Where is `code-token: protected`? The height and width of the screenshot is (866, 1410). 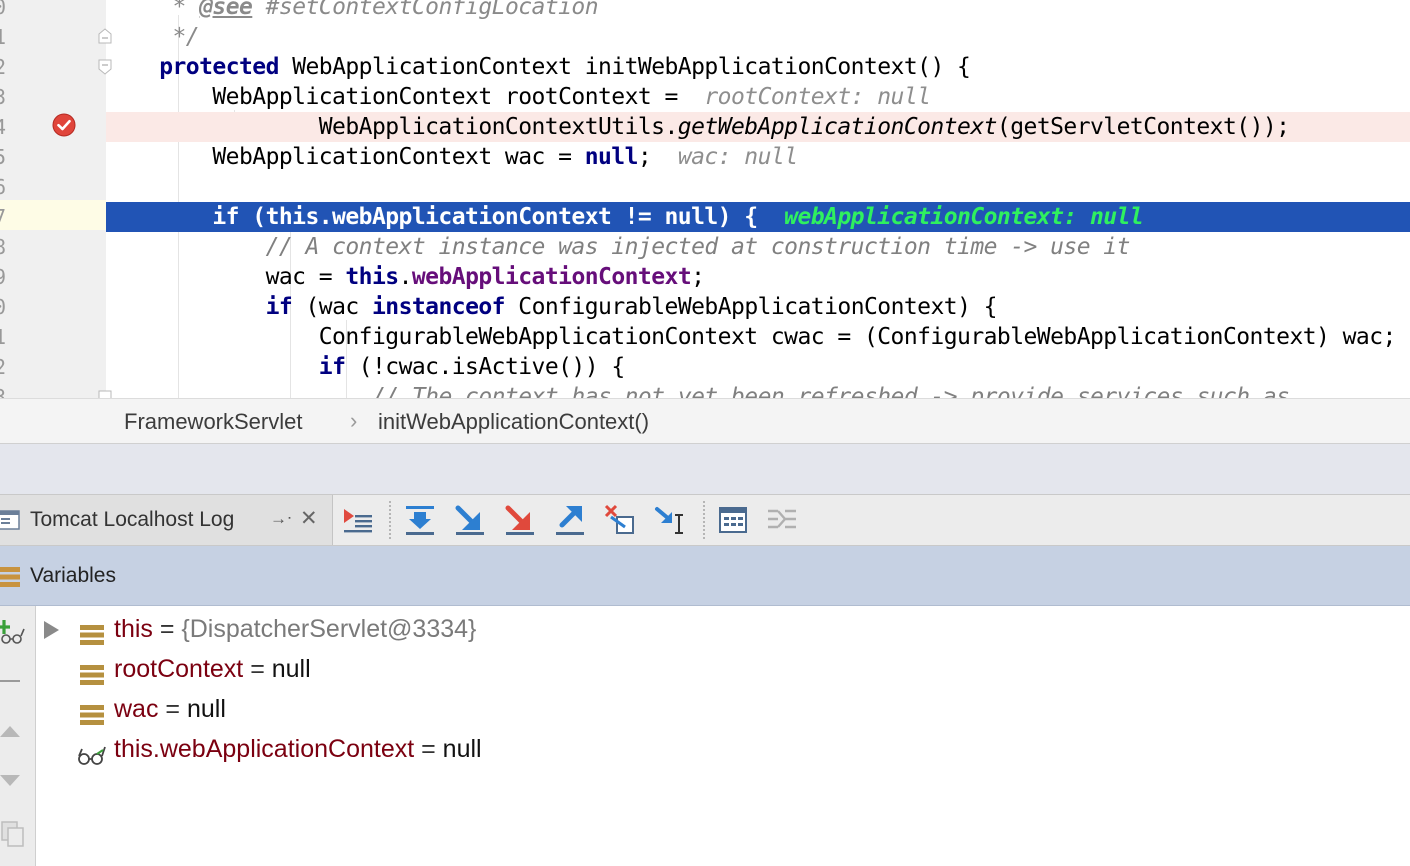
code-token: protected is located at coordinates (219, 67).